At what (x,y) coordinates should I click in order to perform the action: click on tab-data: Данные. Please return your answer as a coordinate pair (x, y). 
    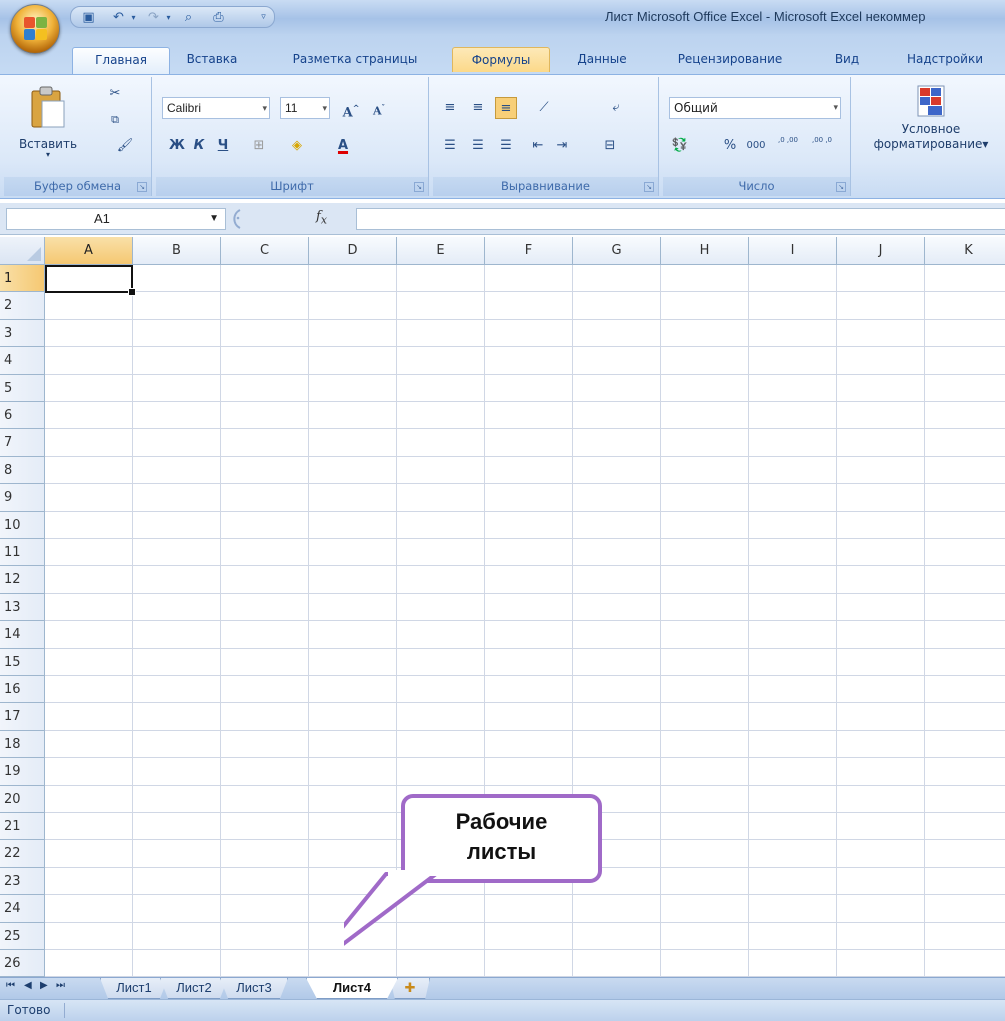
    Looking at the image, I should click on (602, 59).